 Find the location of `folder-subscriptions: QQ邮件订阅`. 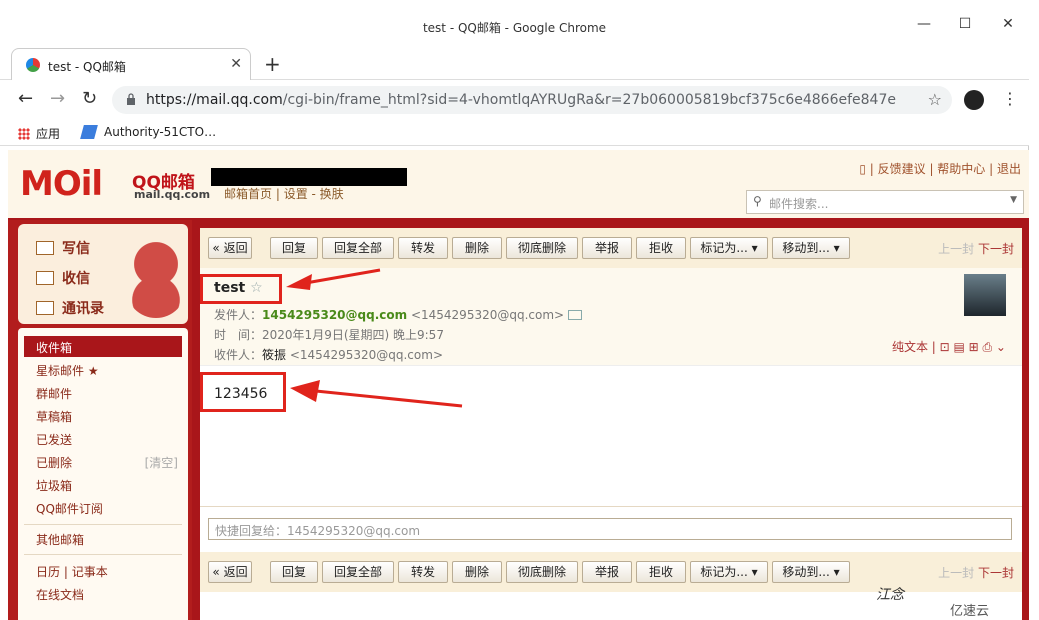

folder-subscriptions: QQ邮件订阅 is located at coordinates (103, 507).